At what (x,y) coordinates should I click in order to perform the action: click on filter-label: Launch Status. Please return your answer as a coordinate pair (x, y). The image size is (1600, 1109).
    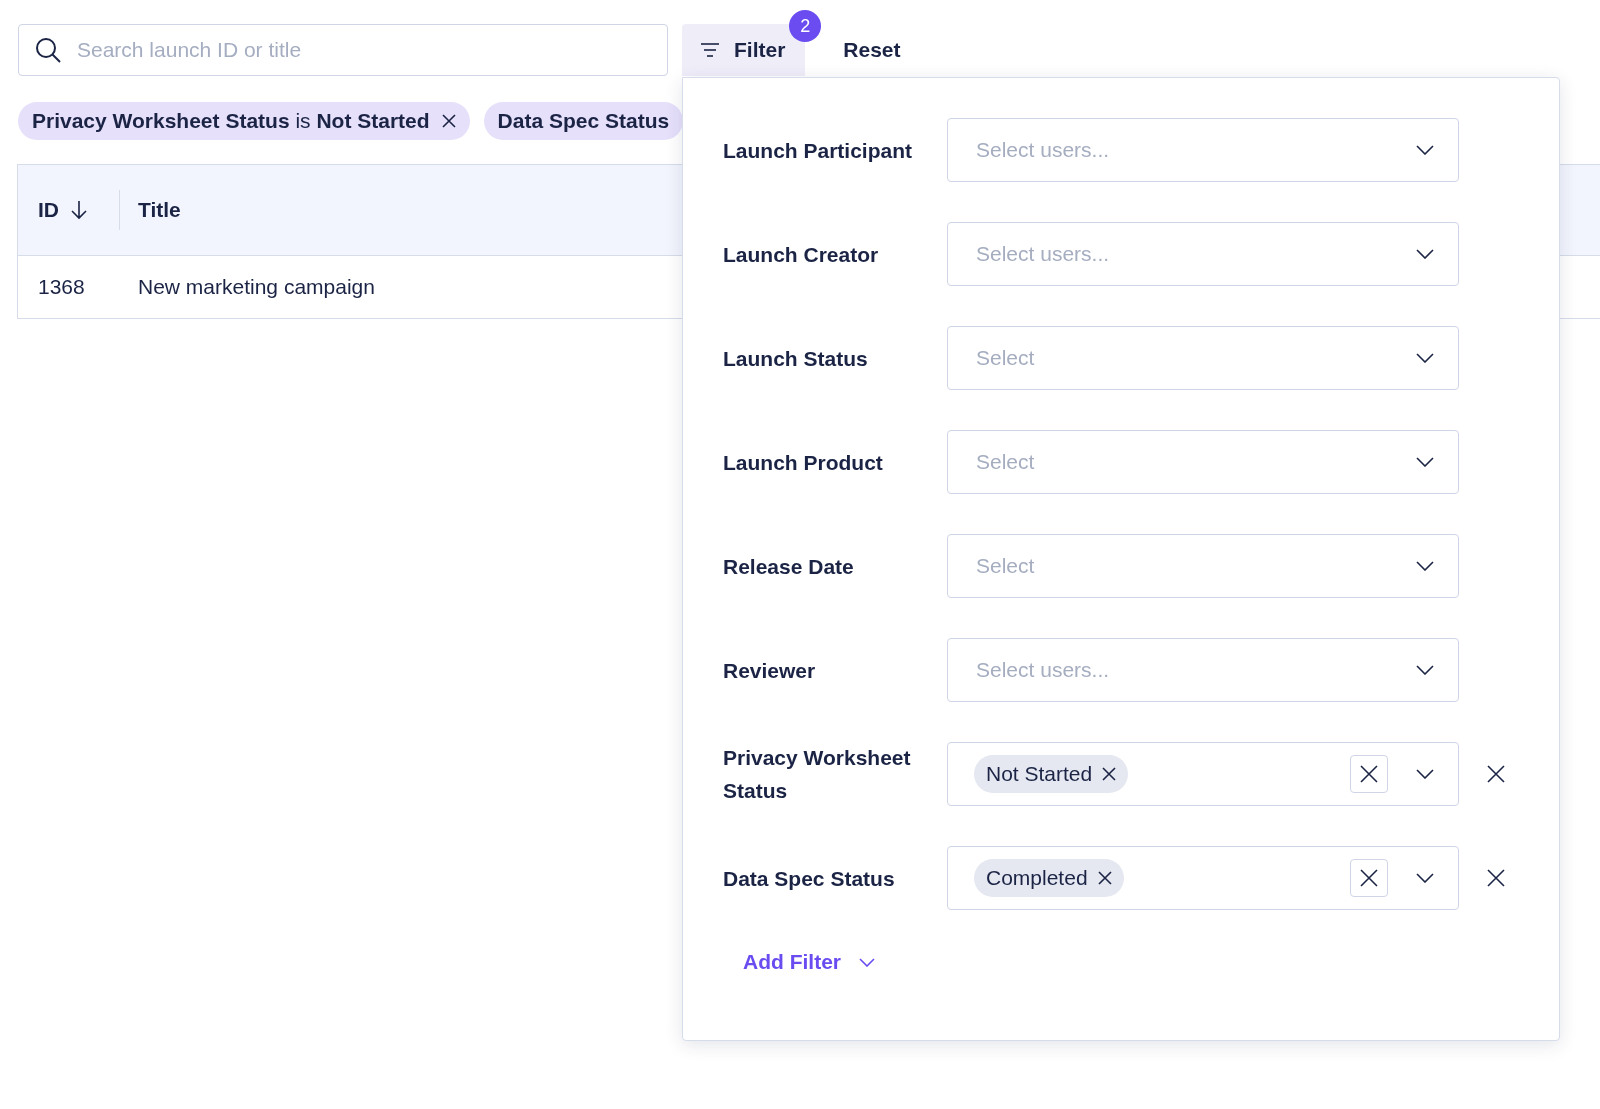
    Looking at the image, I should click on (796, 358).